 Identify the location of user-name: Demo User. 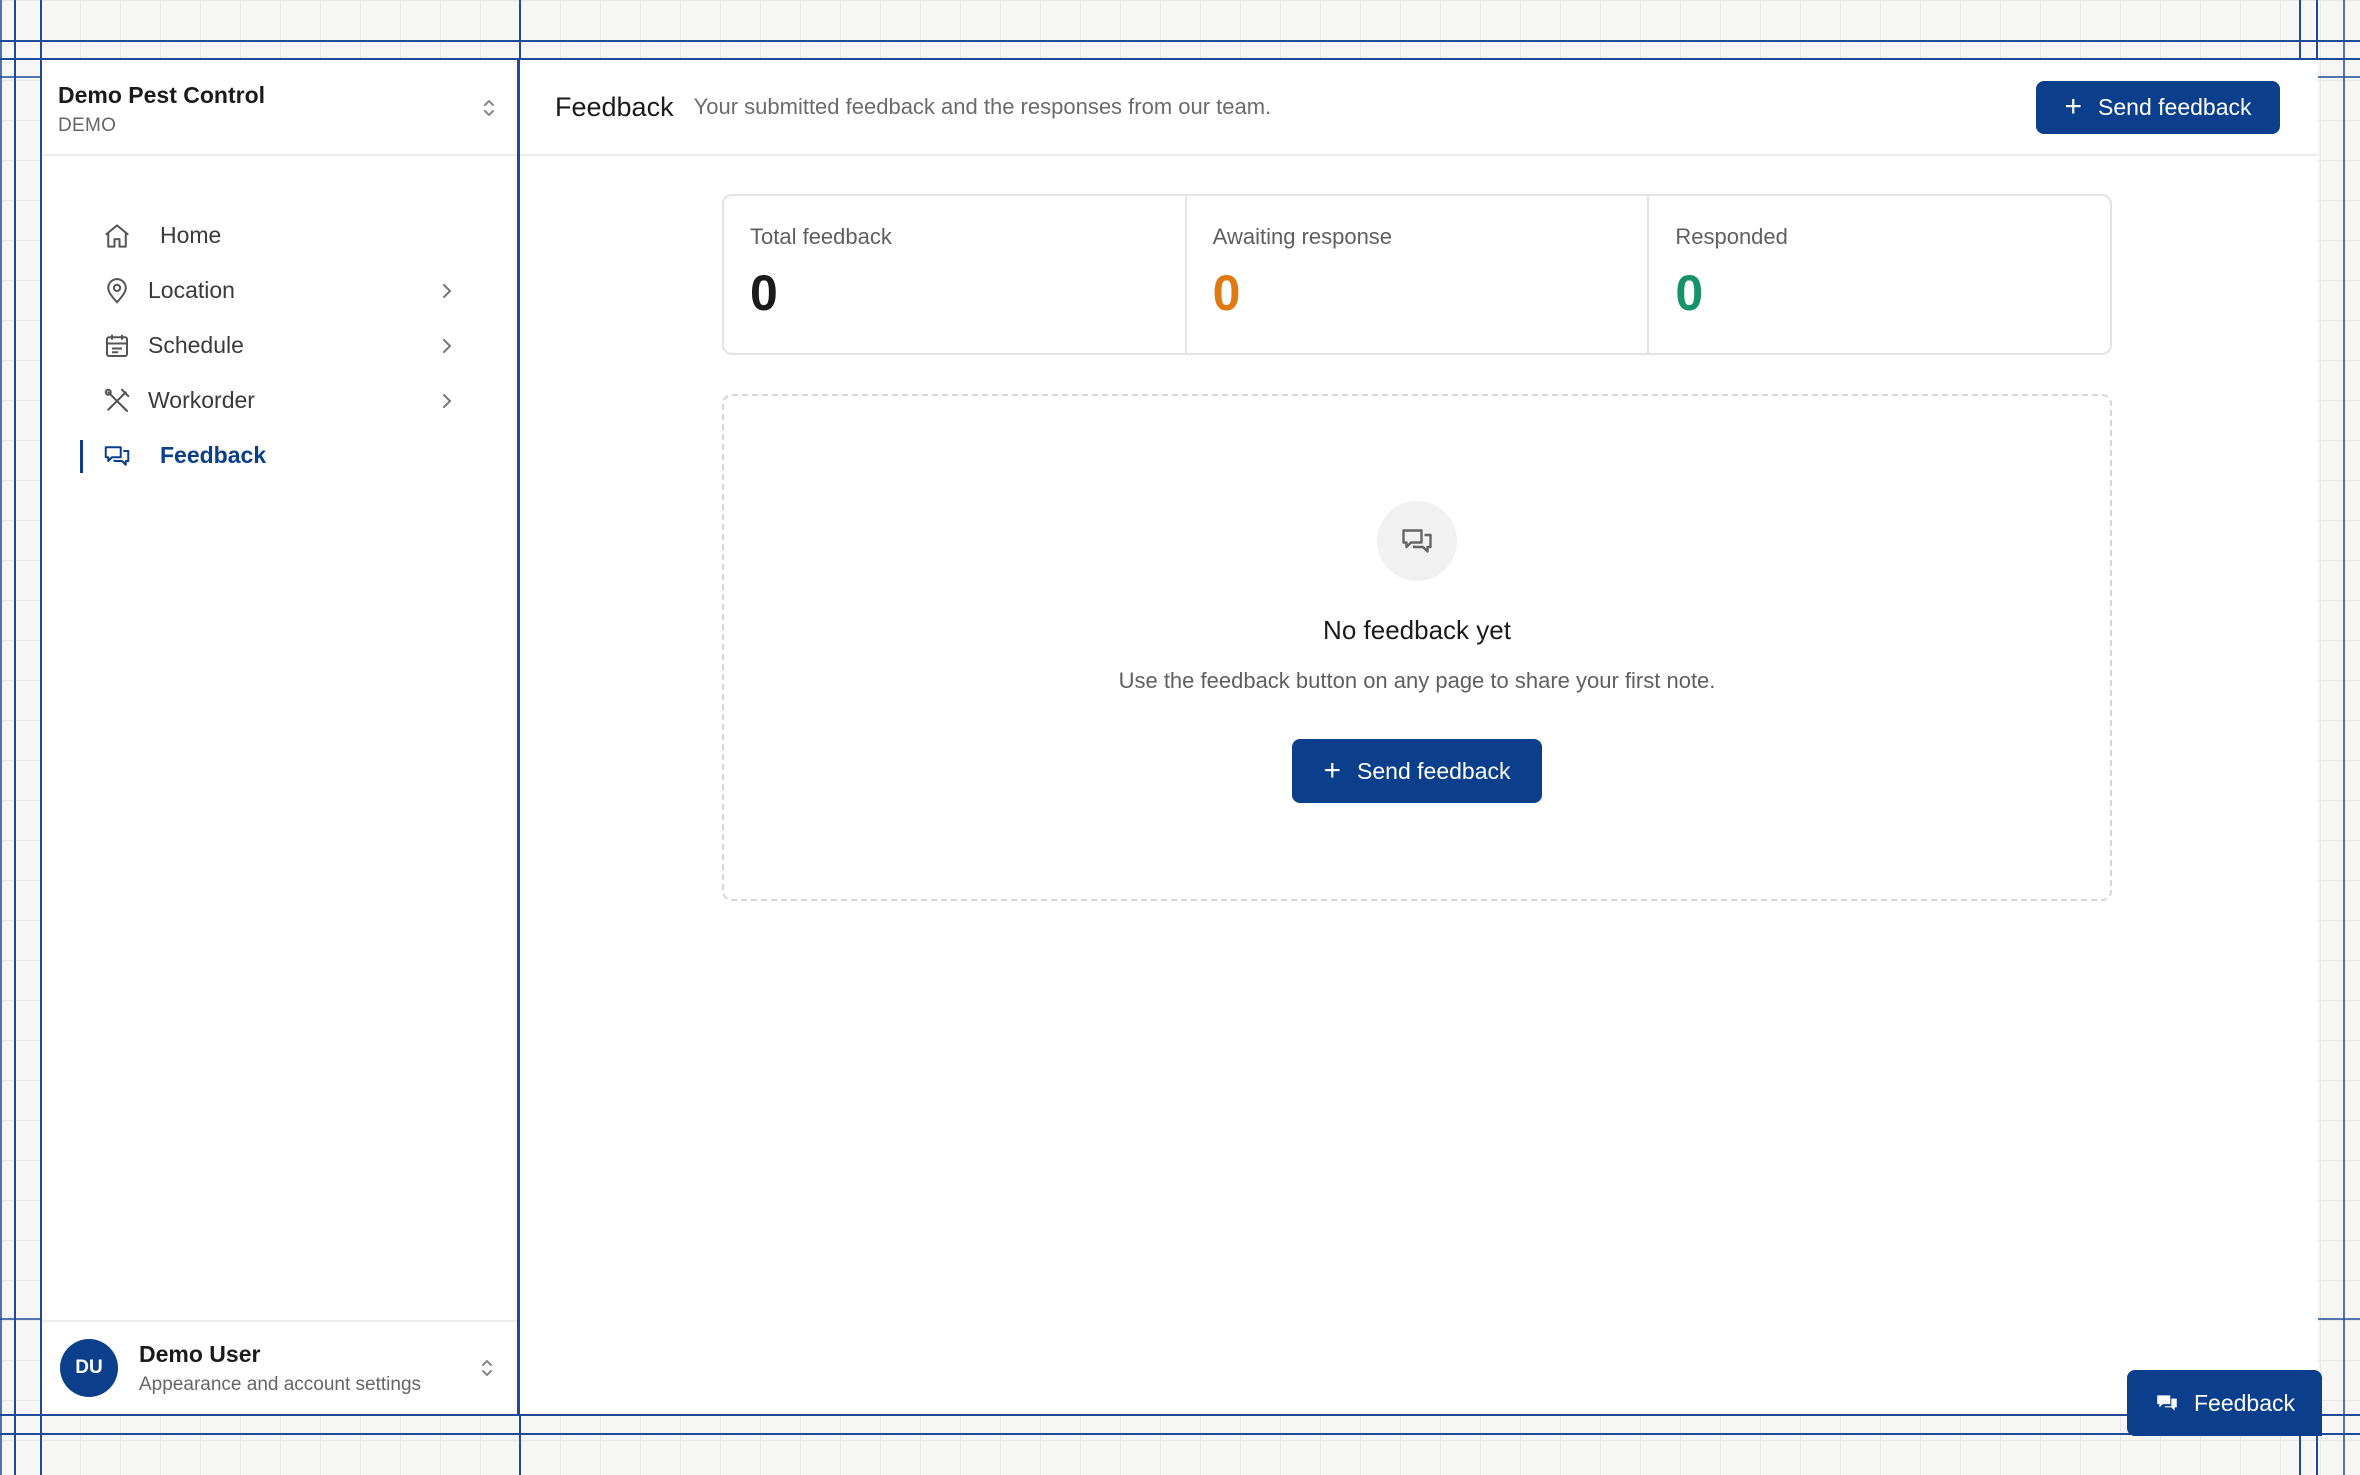
(200, 1353).